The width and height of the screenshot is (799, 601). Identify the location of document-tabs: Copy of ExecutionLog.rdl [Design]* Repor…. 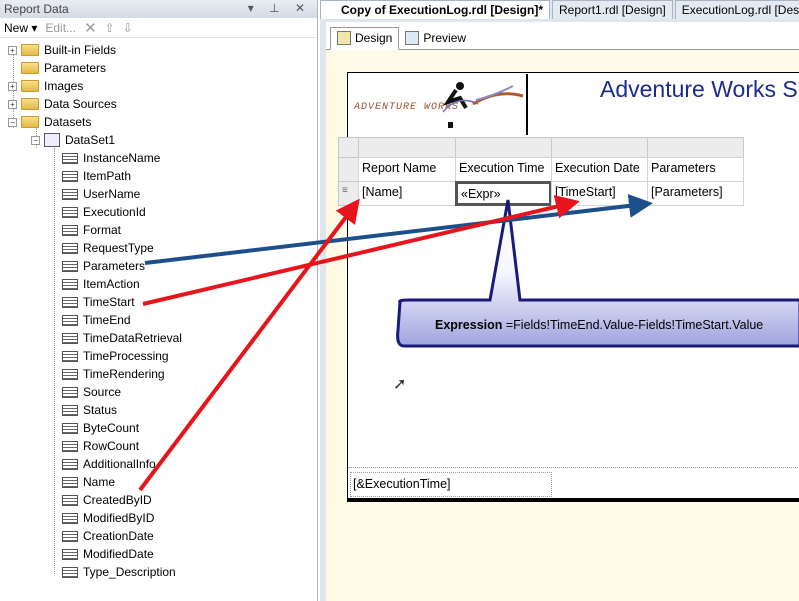
(559, 9).